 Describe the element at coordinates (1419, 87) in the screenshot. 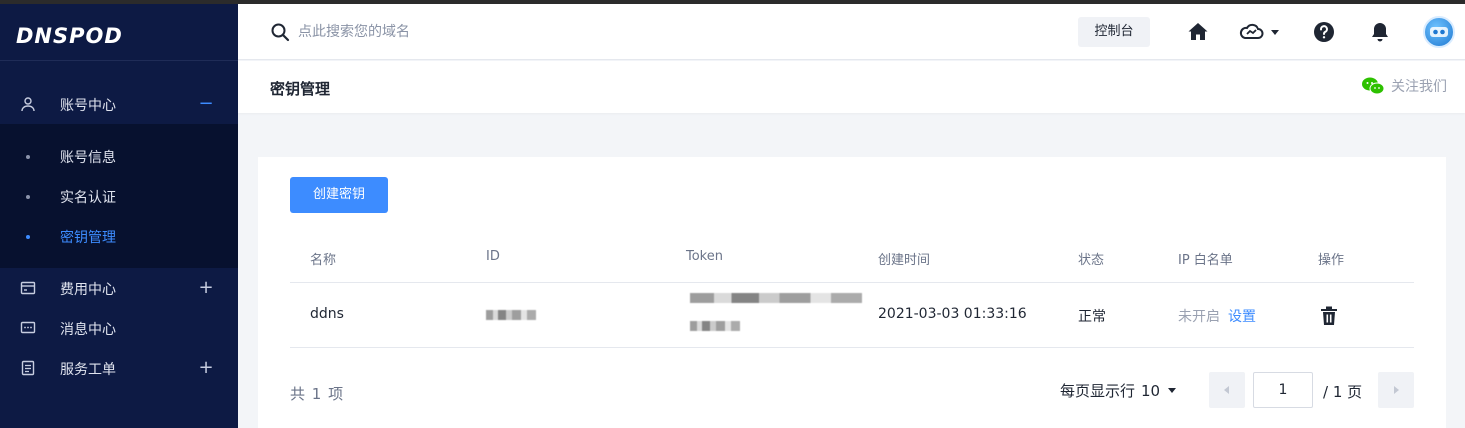

I see `follow-us-label: 关注我们` at that location.